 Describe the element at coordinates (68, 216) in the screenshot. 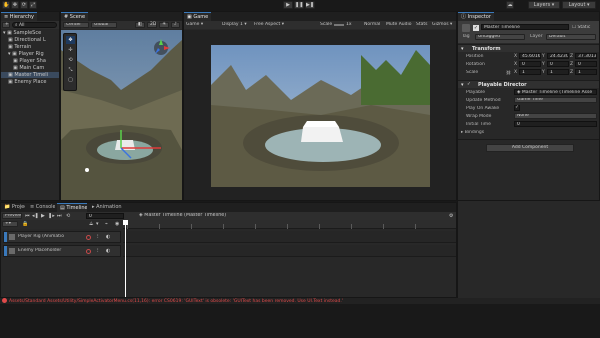

I see `loop-icon: ⟲` at that location.